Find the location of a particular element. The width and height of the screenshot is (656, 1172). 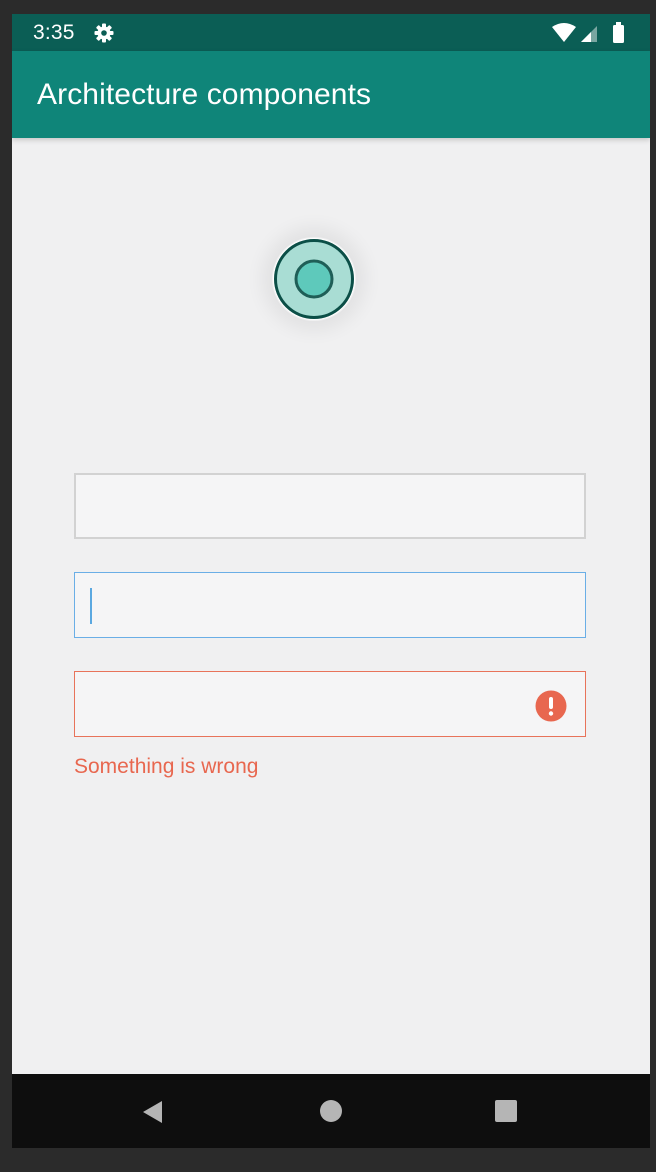

home-icon is located at coordinates (331, 1111).